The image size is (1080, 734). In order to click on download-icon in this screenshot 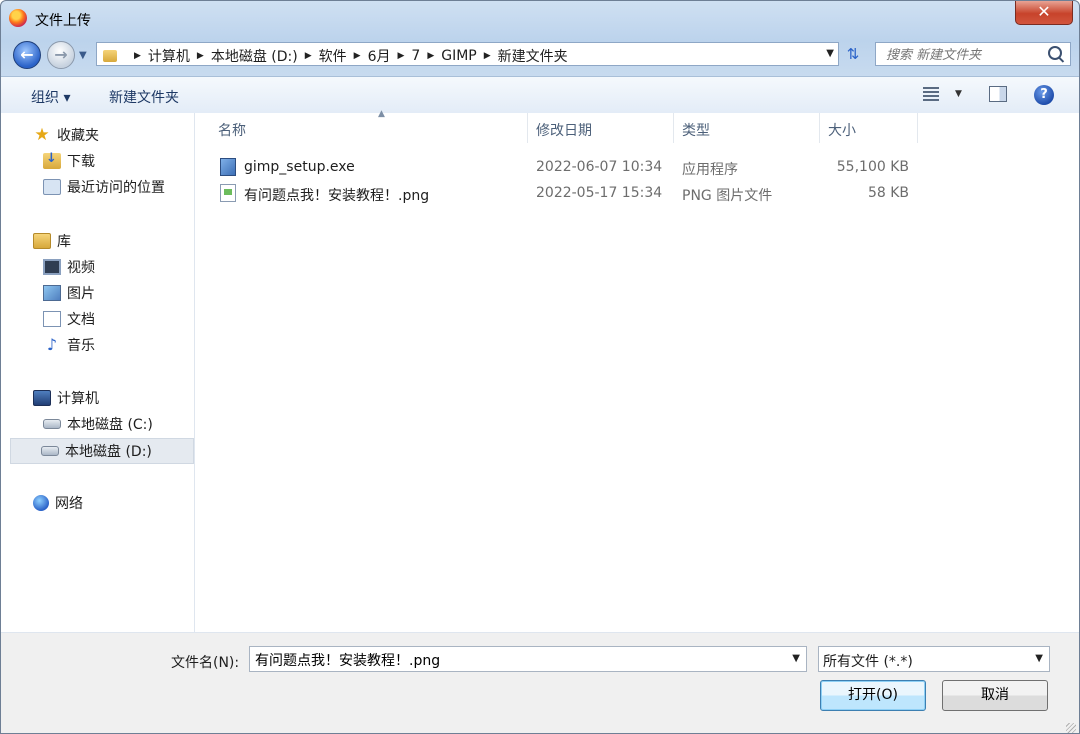, I will do `click(52, 160)`.